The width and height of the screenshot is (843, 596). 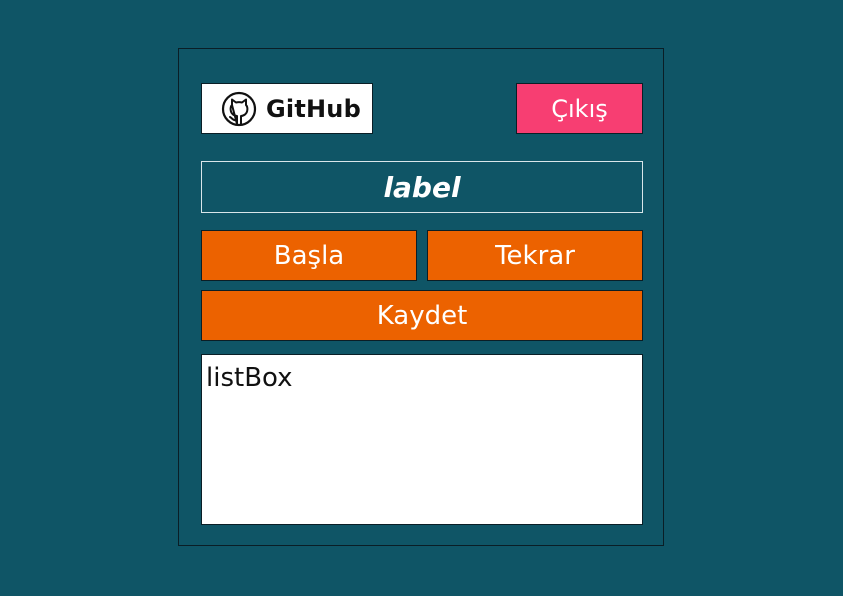 What do you see at coordinates (313, 108) in the screenshot?
I see `github-label: GitHub` at bounding box center [313, 108].